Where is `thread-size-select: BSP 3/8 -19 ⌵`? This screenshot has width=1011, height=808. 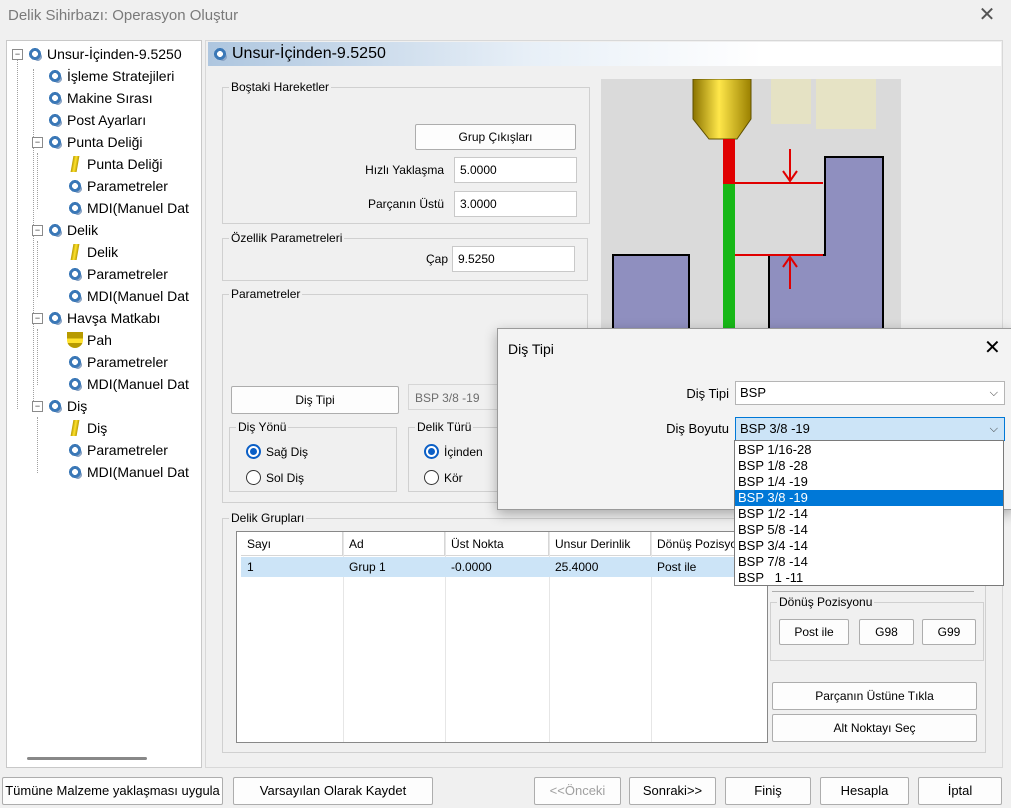 thread-size-select: BSP 3/8 -19 ⌵ is located at coordinates (870, 429).